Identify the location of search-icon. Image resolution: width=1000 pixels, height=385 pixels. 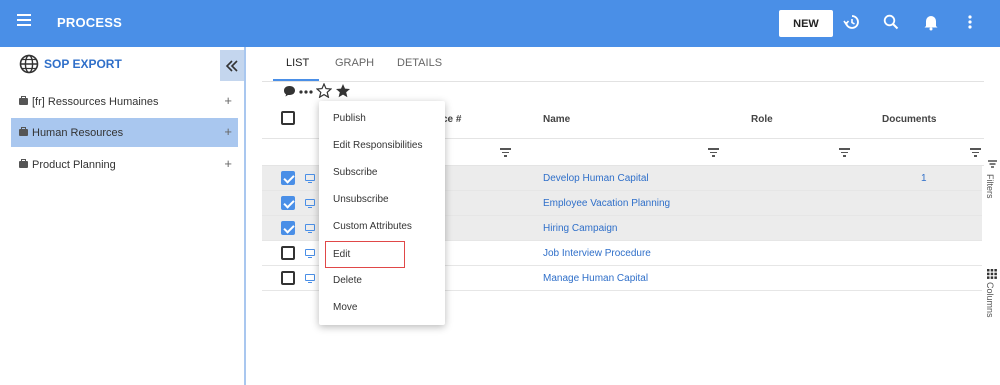
(891, 22).